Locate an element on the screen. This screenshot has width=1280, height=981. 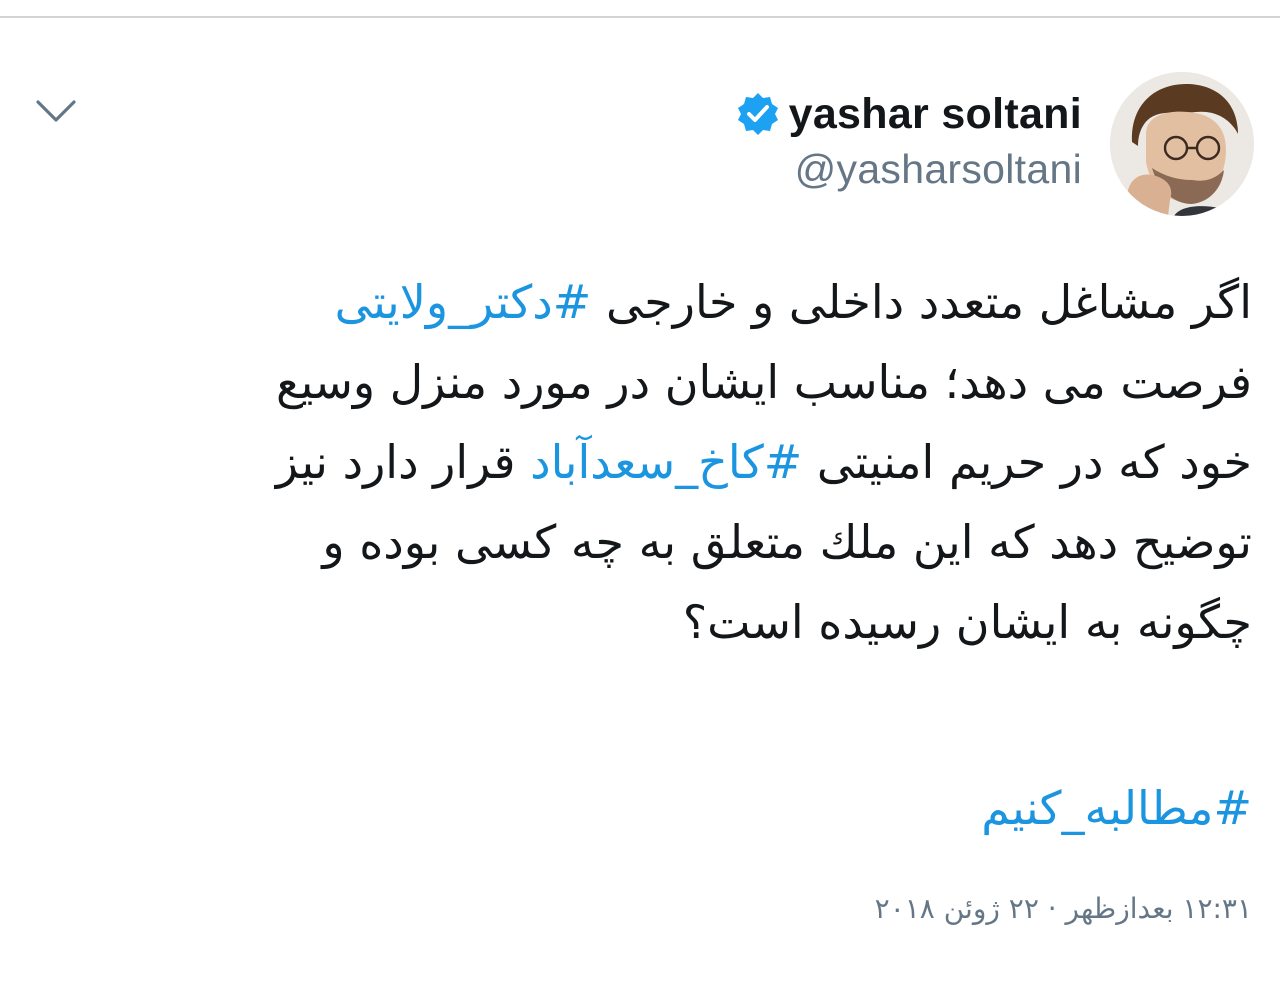
tweet-line: چگونه به ایشان رسیده است؟ is located at coordinates (646, 622).